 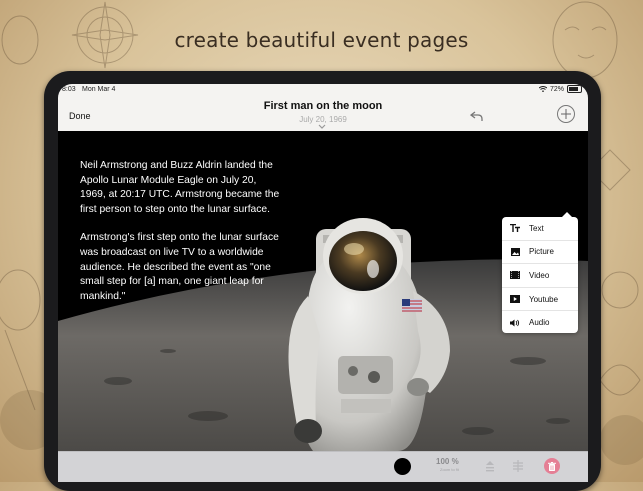 I want to click on bottom-toolbar: 100 % Zoom to fit, so click(x=323, y=466).